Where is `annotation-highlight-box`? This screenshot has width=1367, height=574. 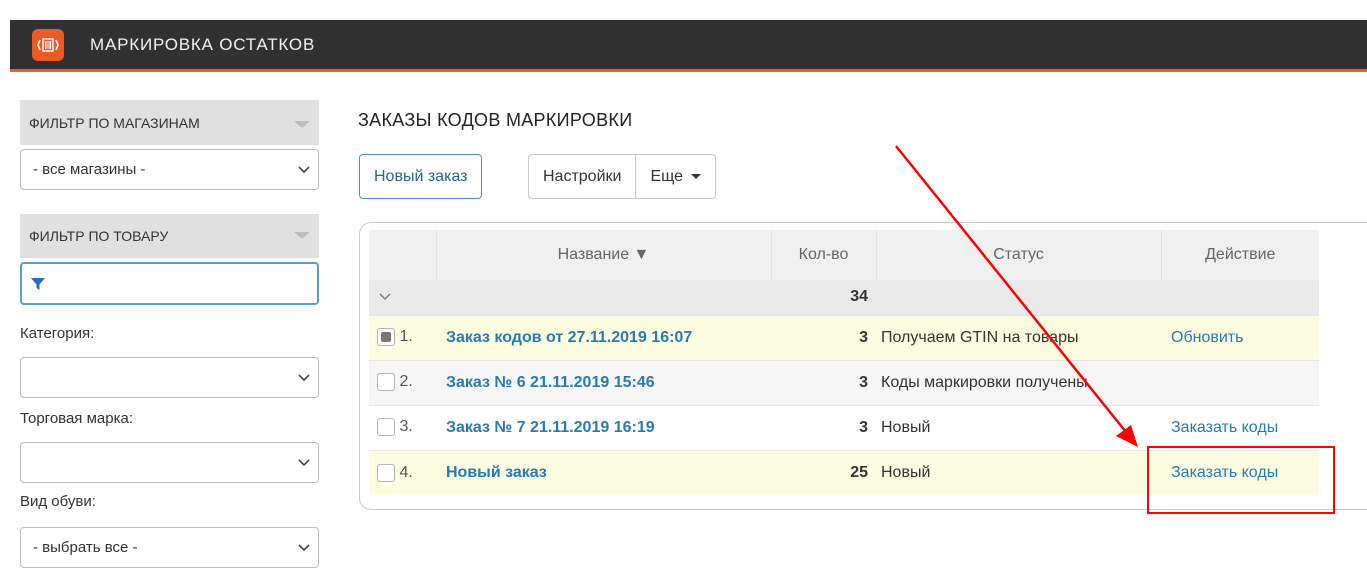 annotation-highlight-box is located at coordinates (1241, 480).